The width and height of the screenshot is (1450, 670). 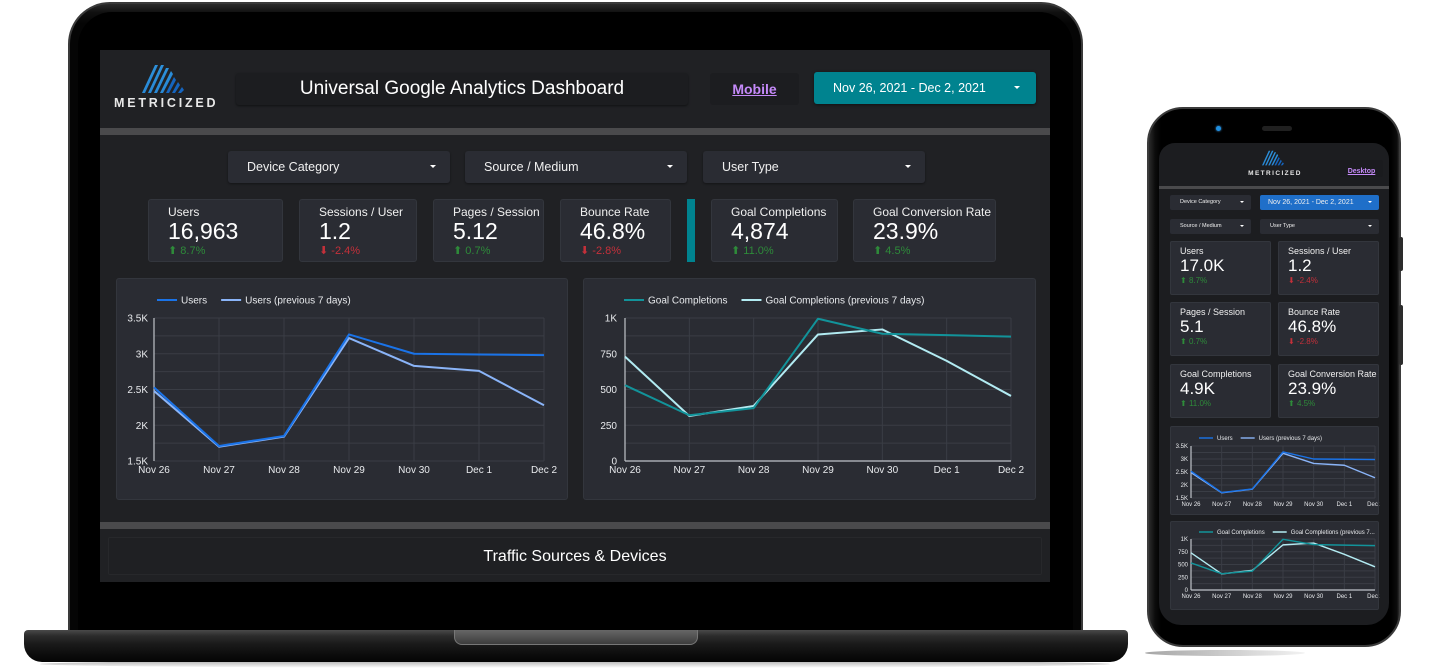 What do you see at coordinates (1311, 202) in the screenshot?
I see `date-range-label: Nov 26, 2021 - Dec 2, 2021` at bounding box center [1311, 202].